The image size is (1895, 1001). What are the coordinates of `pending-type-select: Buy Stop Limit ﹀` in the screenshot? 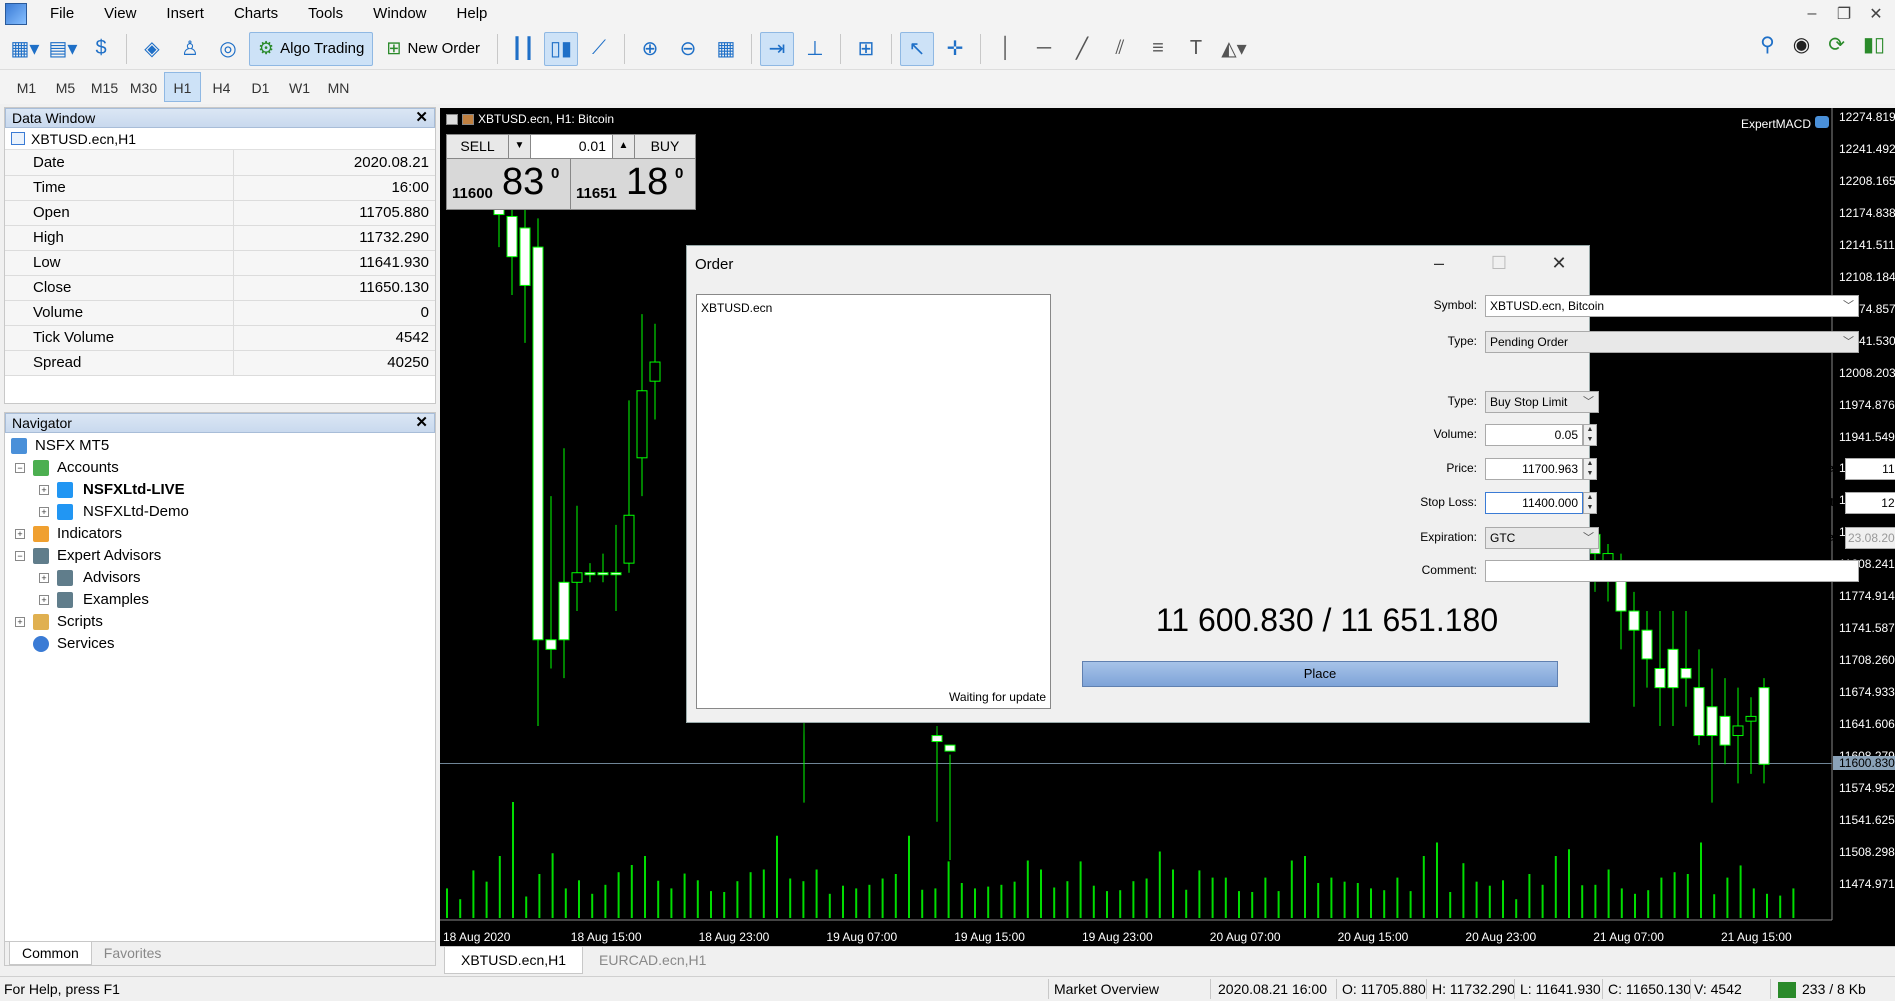 It's located at (1542, 402).